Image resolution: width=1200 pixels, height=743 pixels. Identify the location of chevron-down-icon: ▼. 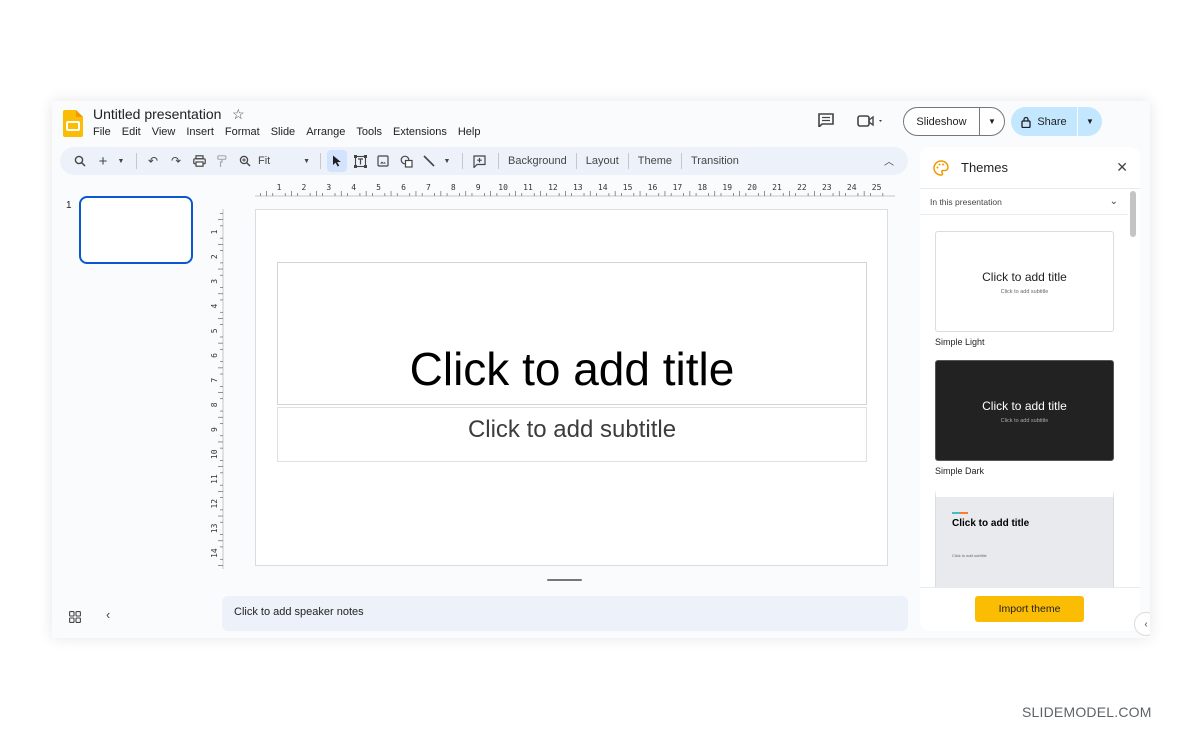
(306, 161).